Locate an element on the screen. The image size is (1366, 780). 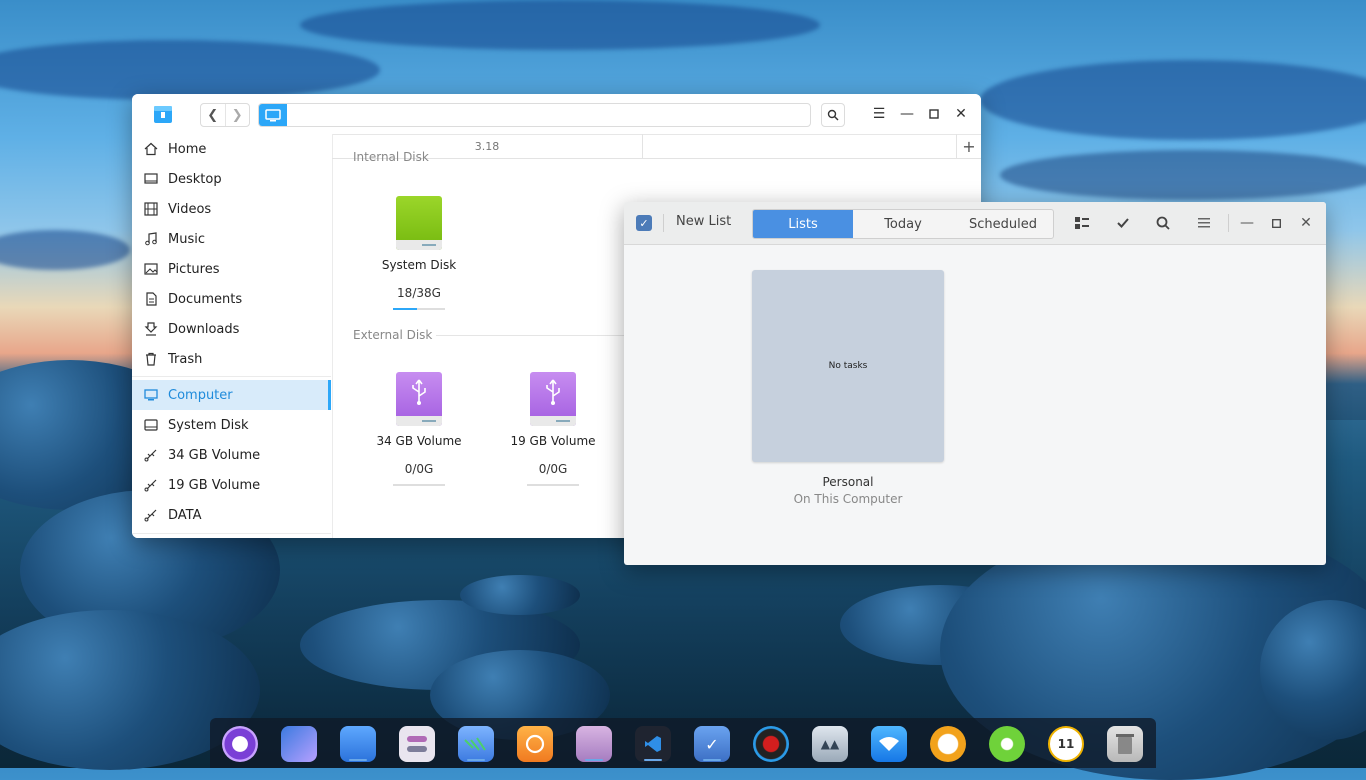
maximize-icon is located at coordinates (934, 114).